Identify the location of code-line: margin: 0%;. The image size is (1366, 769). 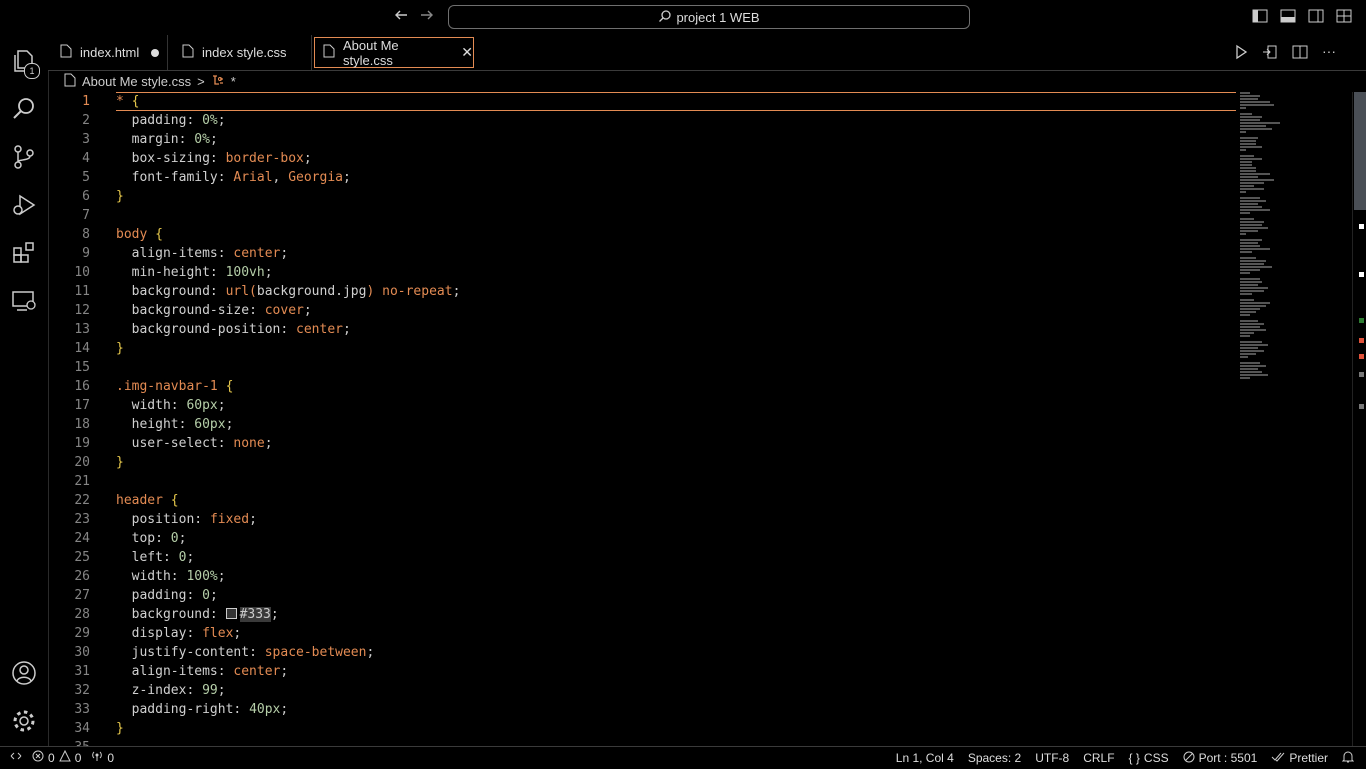
(676, 139).